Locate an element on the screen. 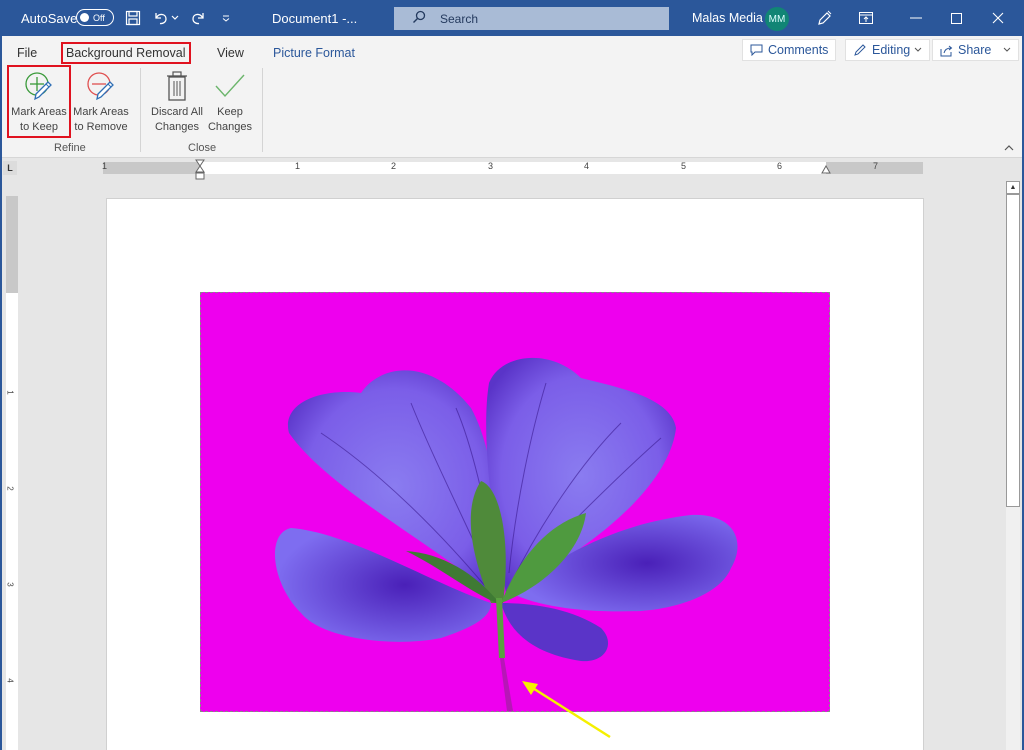 Image resolution: width=1024 pixels, height=750 pixels. mark-remove-line1: Mark Areas is located at coordinates (101, 112).